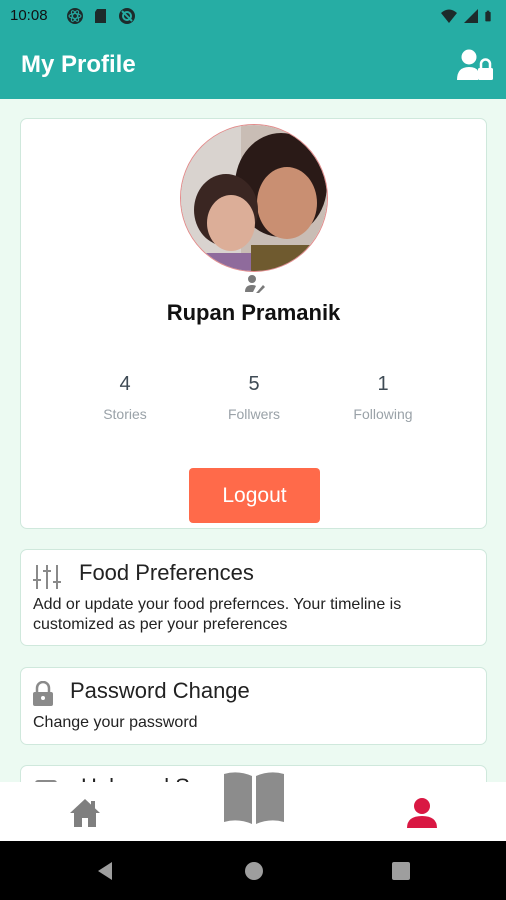 The width and height of the screenshot is (506, 900). What do you see at coordinates (253, 65) in the screenshot?
I see `app-bar: My Profile` at bounding box center [253, 65].